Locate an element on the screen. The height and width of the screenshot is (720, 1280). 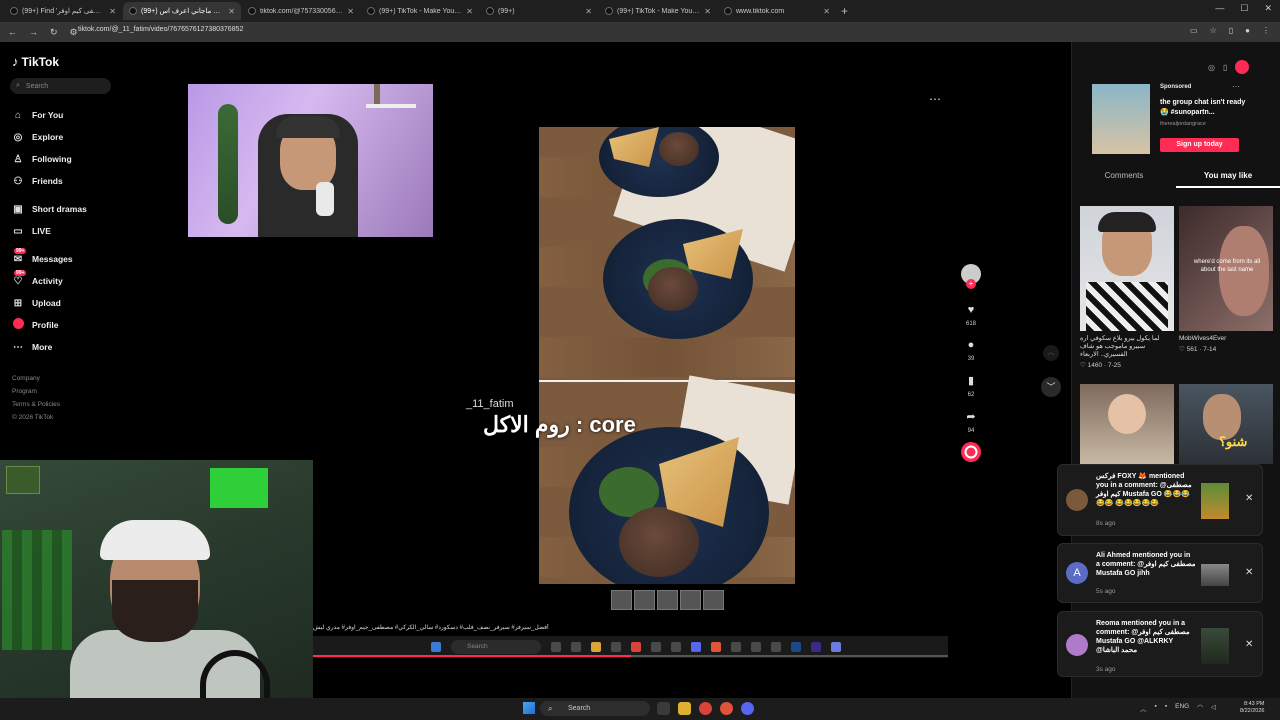
recommended-thumbnail: شنو؟ is located at coordinates (1226, 424).